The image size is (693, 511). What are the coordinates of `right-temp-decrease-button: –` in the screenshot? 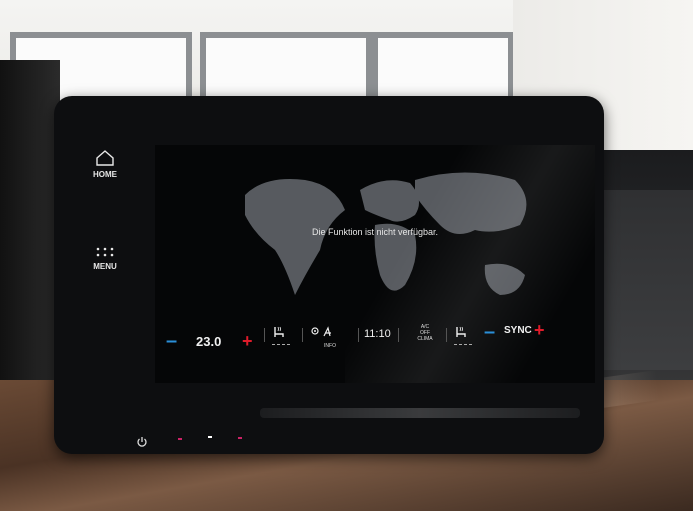 It's located at (489, 332).